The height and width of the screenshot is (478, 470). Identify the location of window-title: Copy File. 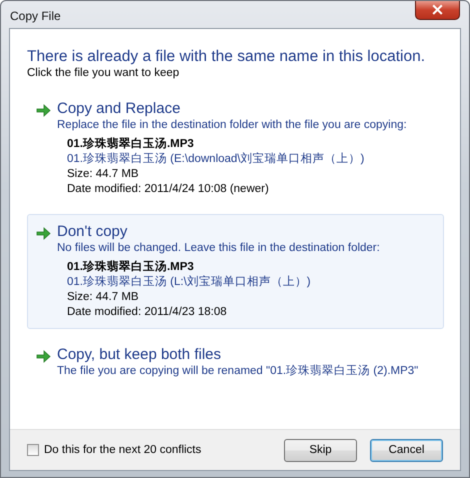
(35, 16).